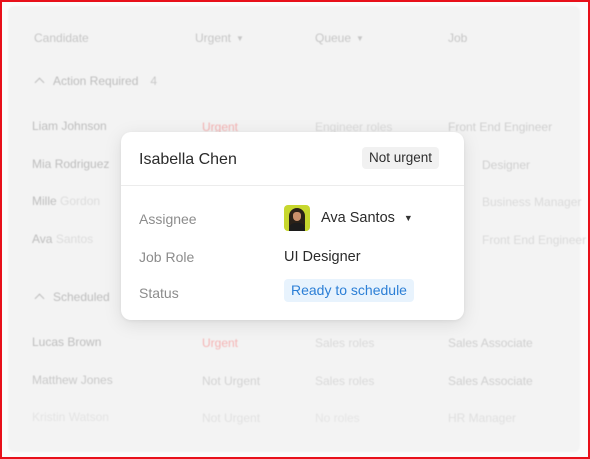 Image resolution: width=590 pixels, height=459 pixels. I want to click on first-name: Matthew, so click(55, 380).